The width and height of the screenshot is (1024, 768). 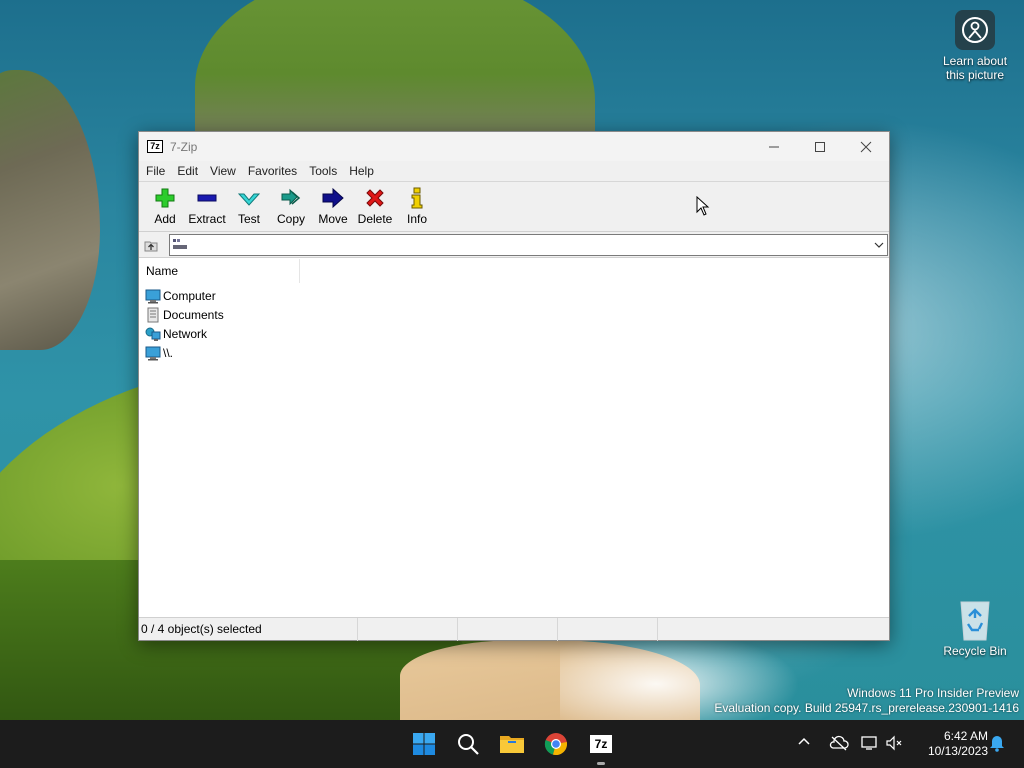 I want to click on chrome-button, so click(x=556, y=744).